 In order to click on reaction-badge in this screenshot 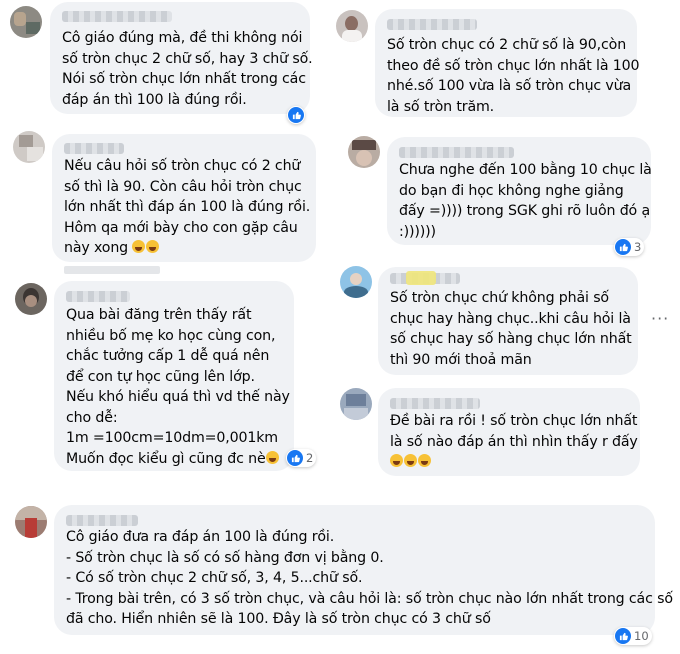, I will do `click(296, 115)`.